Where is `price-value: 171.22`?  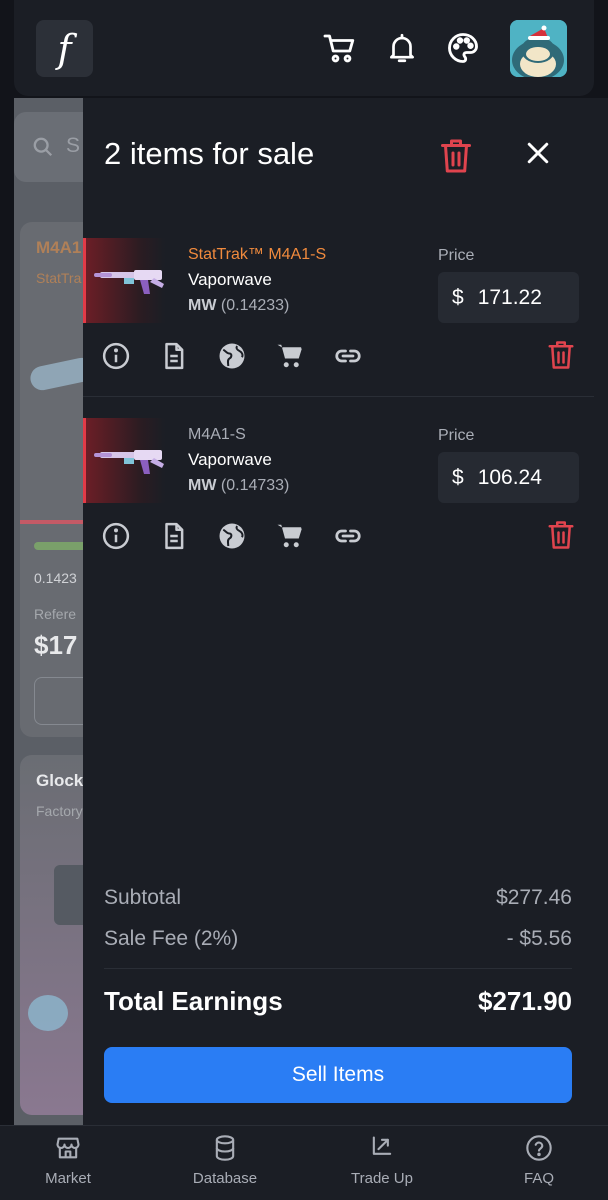
price-value: 171.22 is located at coordinates (509, 297).